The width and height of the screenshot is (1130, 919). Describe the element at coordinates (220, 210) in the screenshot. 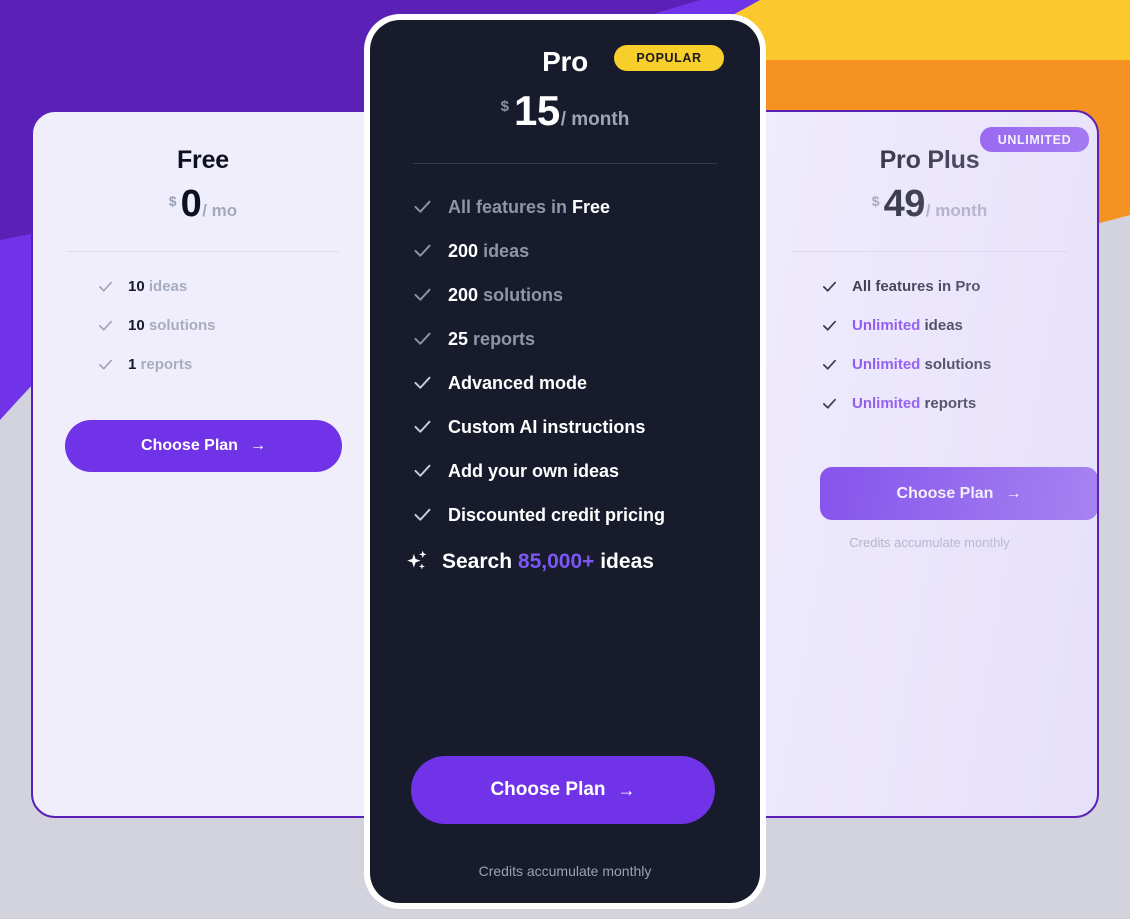

I see `price-period: / mo` at that location.